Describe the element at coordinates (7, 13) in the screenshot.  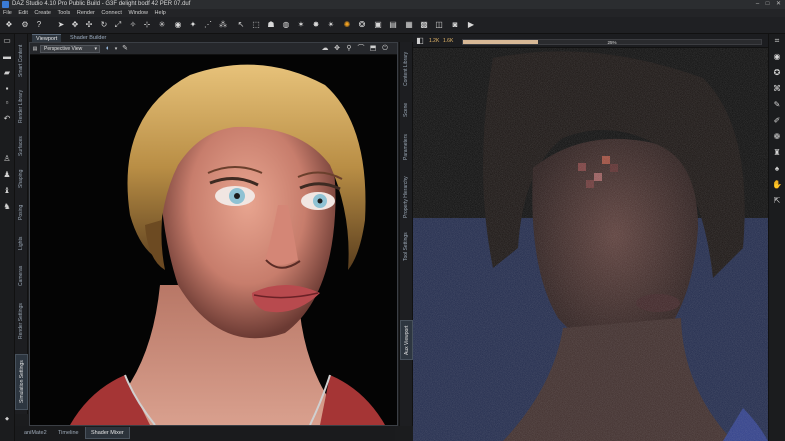
I see `menu-file: File` at that location.